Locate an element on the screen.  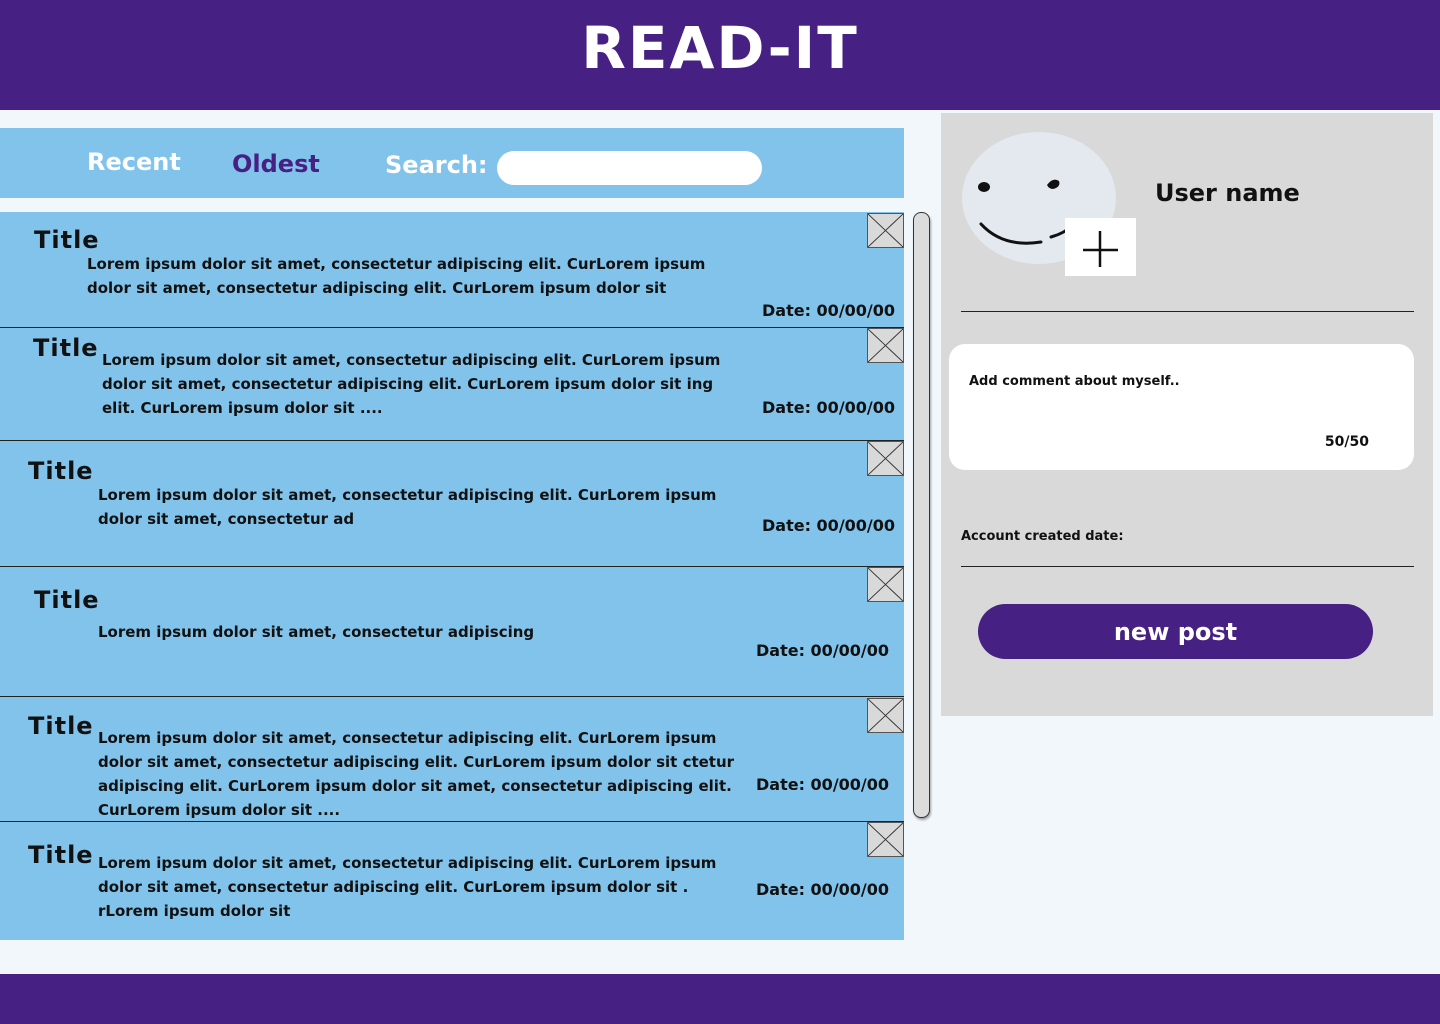
tab-recent: Recent is located at coordinates (134, 162).